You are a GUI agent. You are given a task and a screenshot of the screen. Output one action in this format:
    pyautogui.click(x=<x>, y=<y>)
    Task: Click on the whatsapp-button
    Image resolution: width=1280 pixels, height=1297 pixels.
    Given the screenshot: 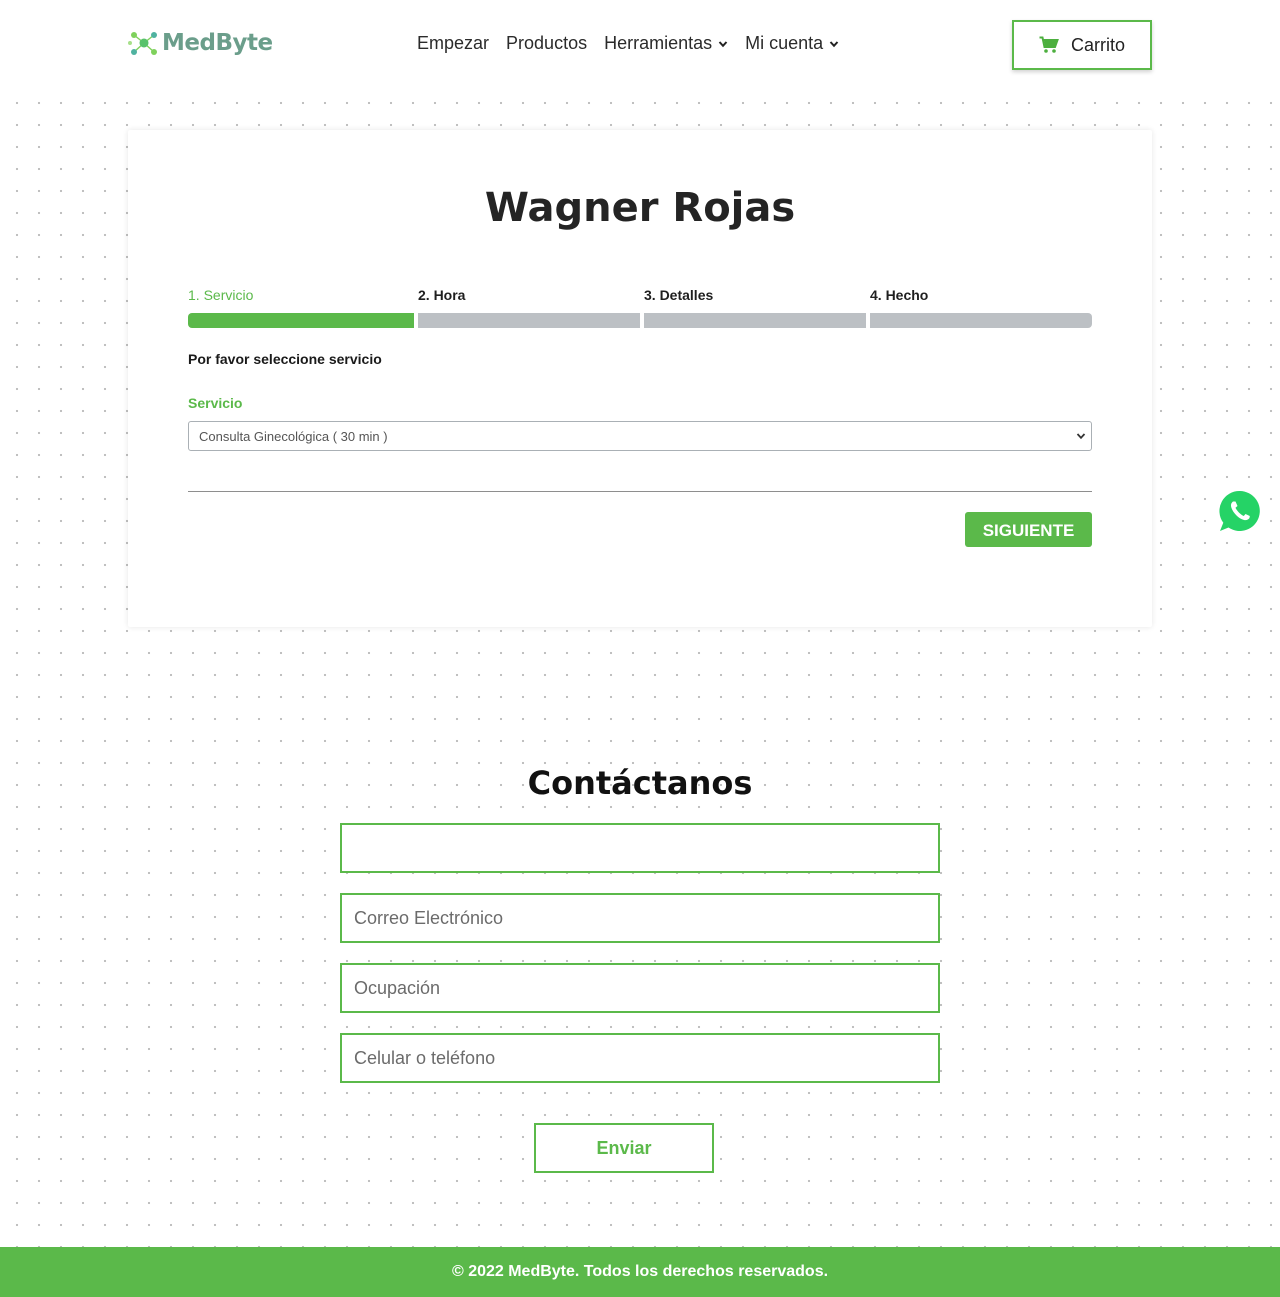 What is the action you would take?
    pyautogui.click(x=1240, y=511)
    